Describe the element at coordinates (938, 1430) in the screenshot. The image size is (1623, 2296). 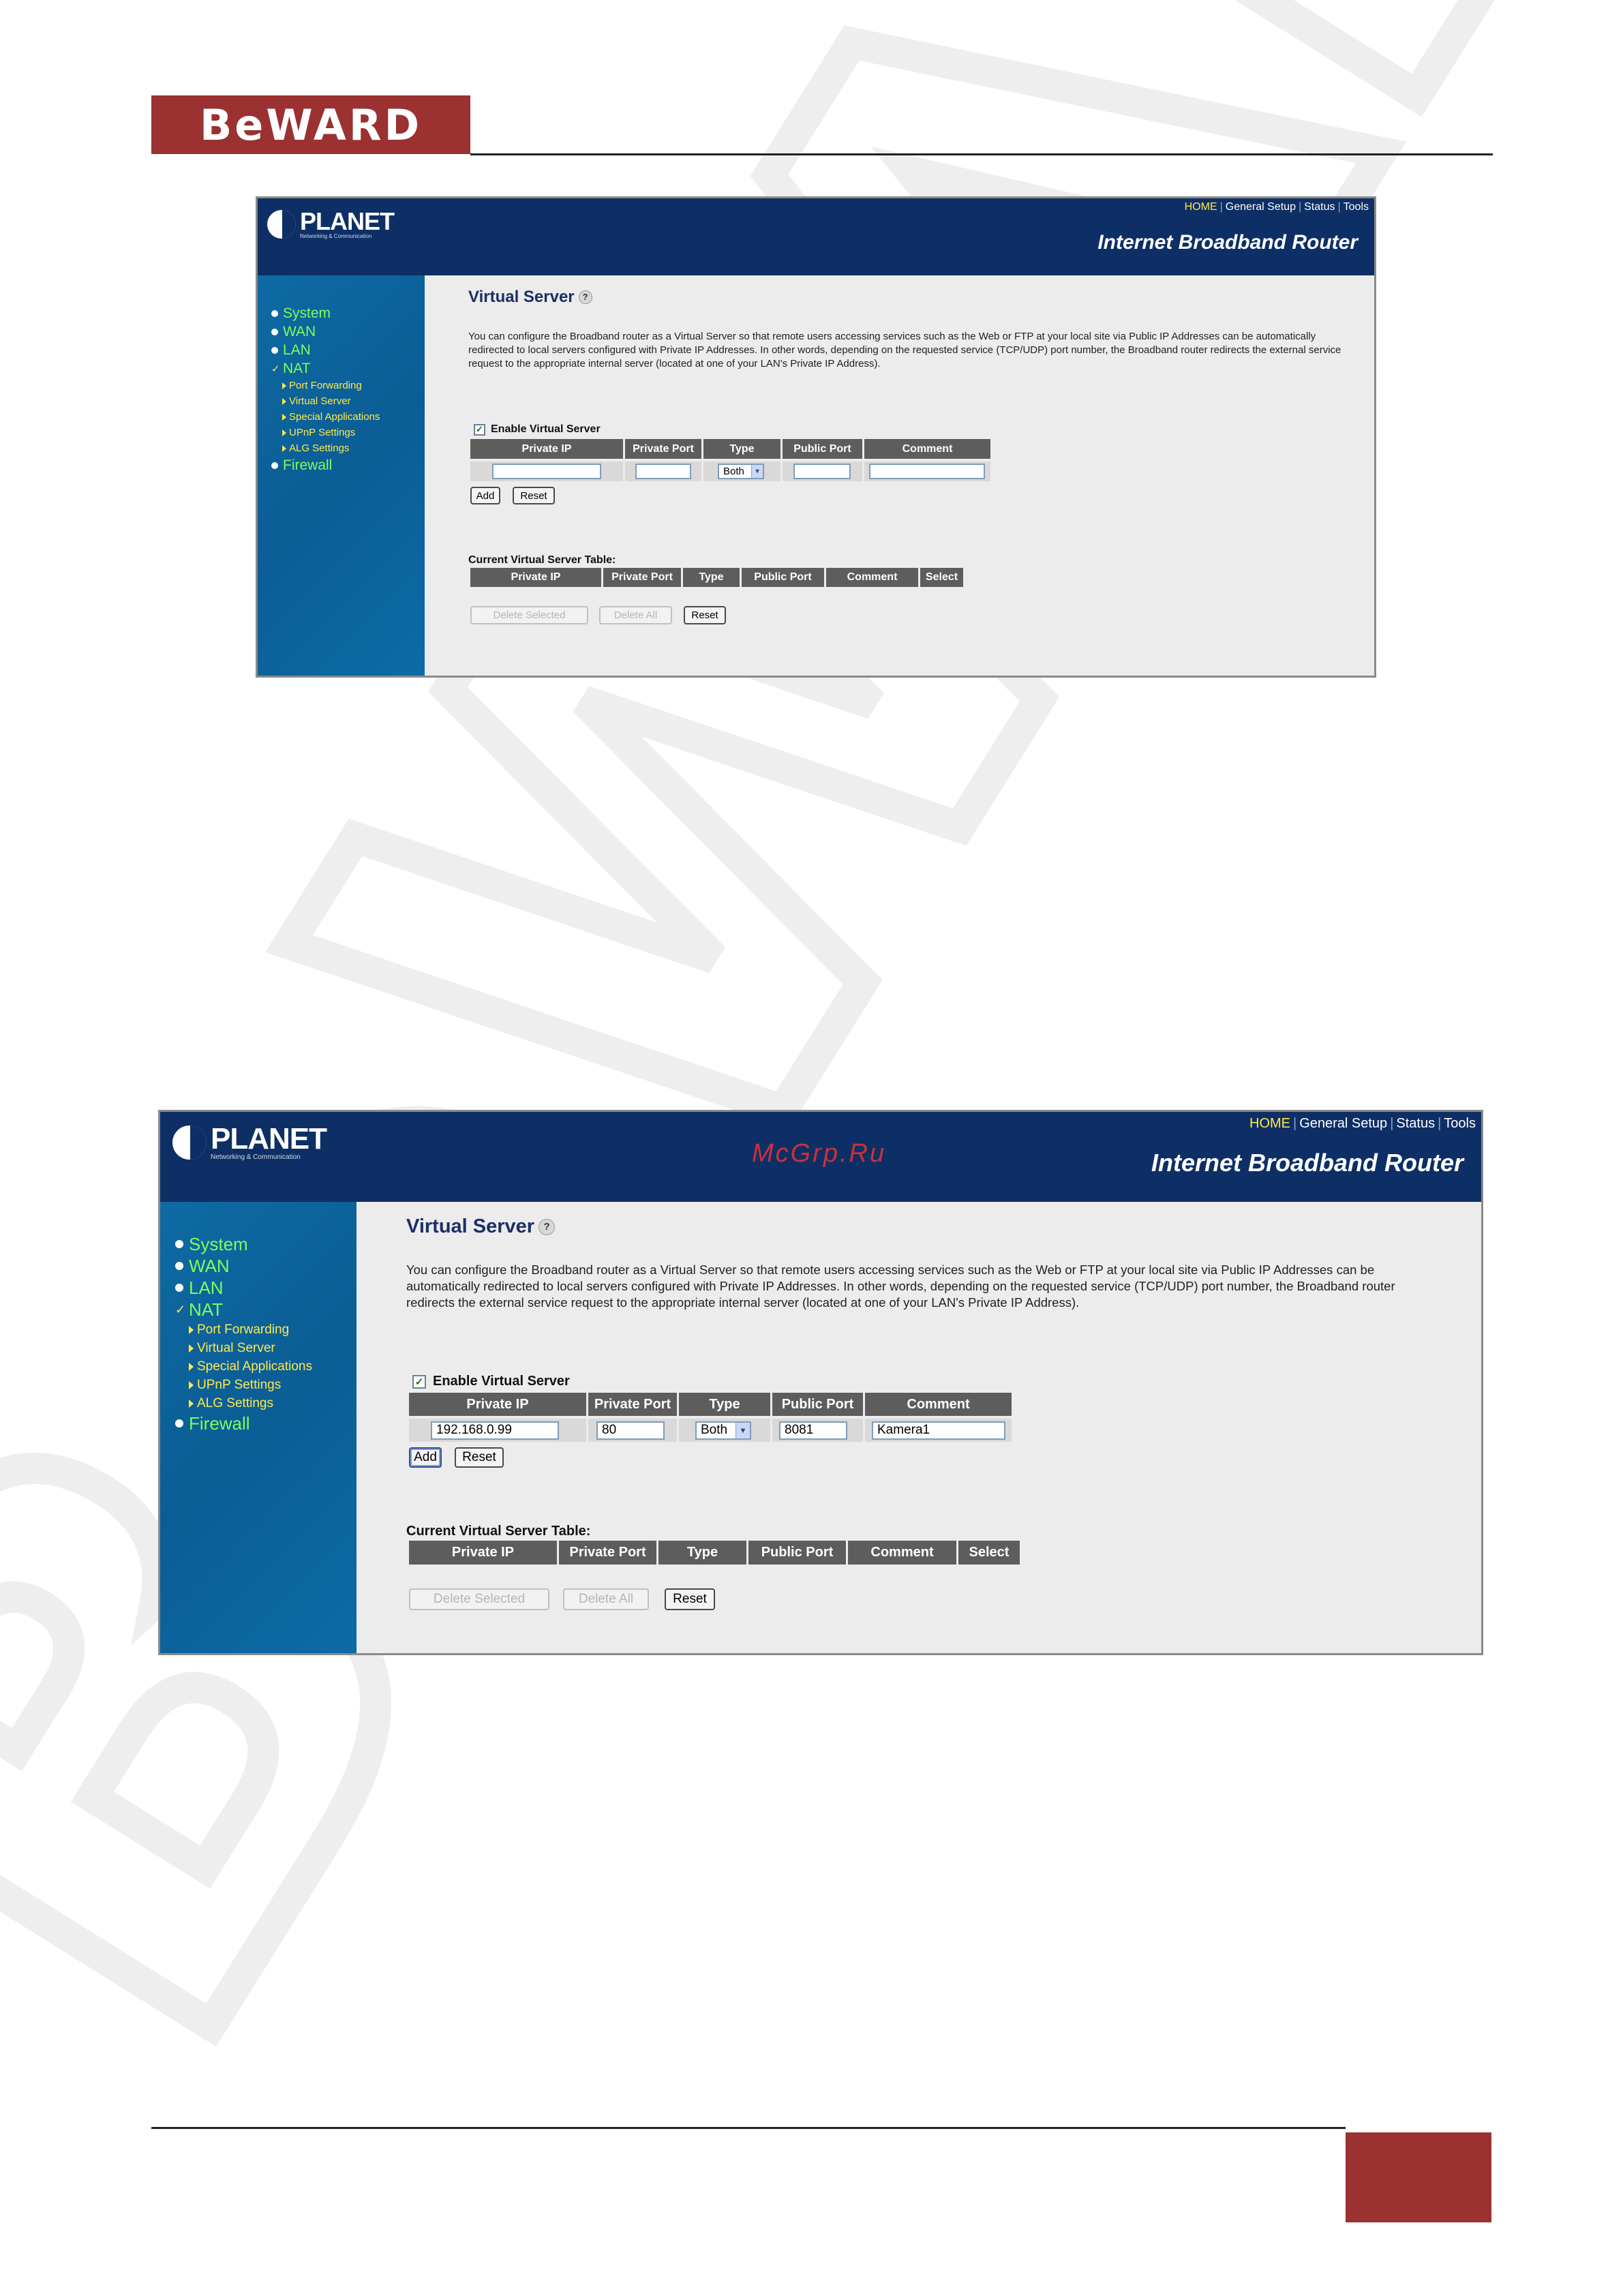
I see `comment-input: Kamera1` at that location.